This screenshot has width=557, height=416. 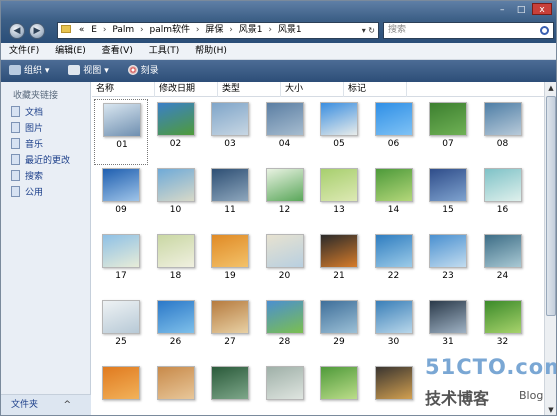 I want to click on file-item: 31, so click(x=448, y=330).